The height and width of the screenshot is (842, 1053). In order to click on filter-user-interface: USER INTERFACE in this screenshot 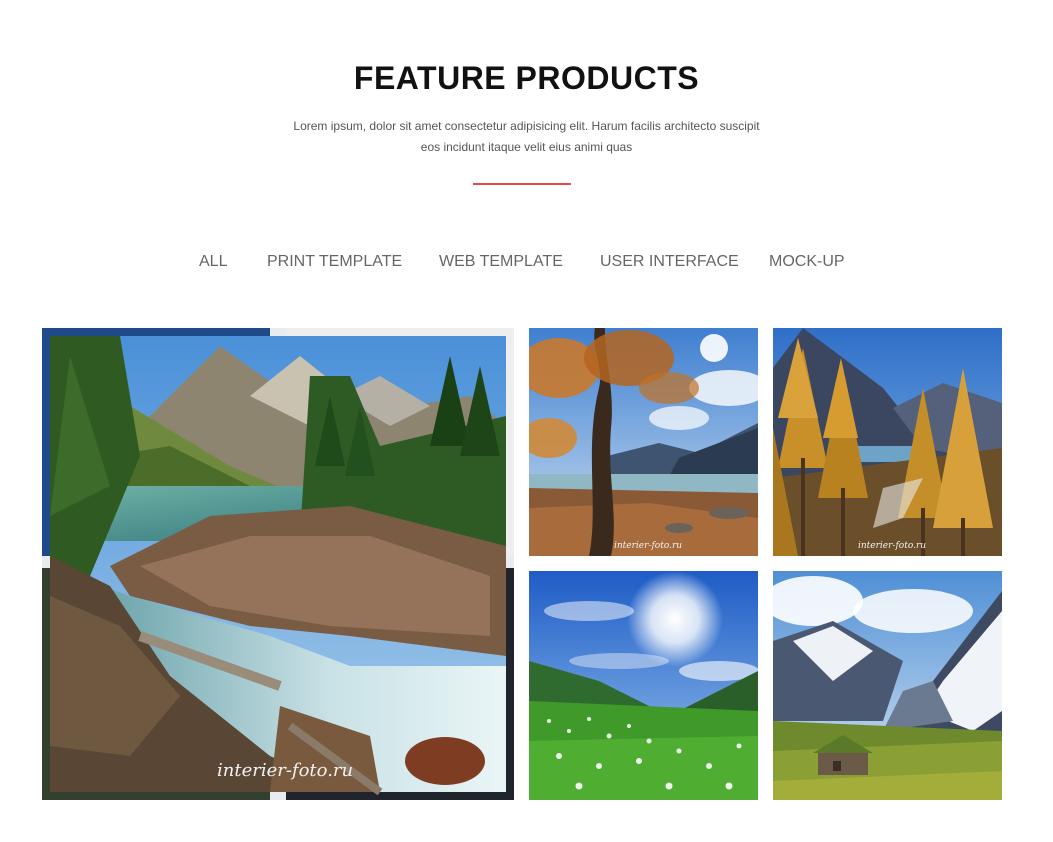, I will do `click(669, 262)`.